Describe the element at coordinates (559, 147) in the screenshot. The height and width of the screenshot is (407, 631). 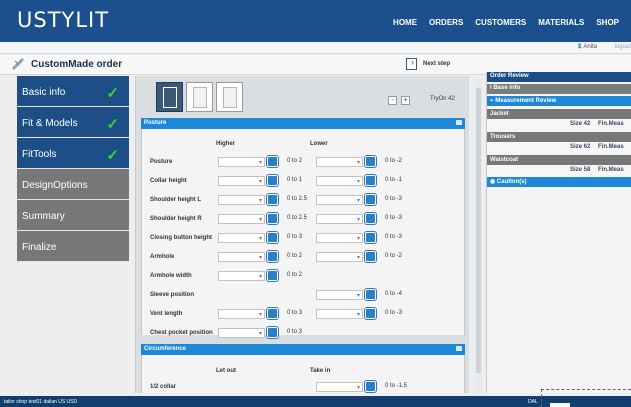
I see `trousers-sizes: Size 62 Fin.Meas` at that location.